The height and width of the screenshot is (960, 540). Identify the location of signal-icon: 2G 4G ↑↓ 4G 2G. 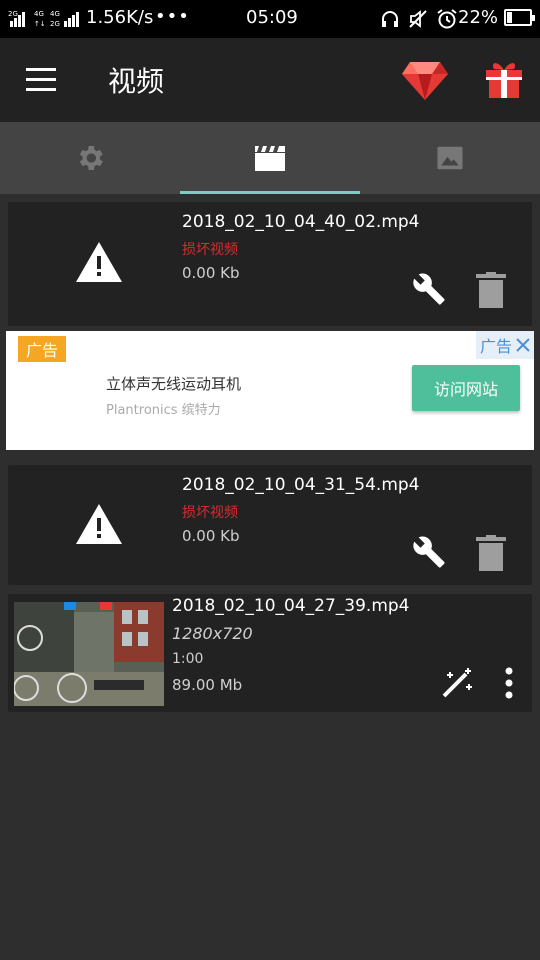
(45, 18).